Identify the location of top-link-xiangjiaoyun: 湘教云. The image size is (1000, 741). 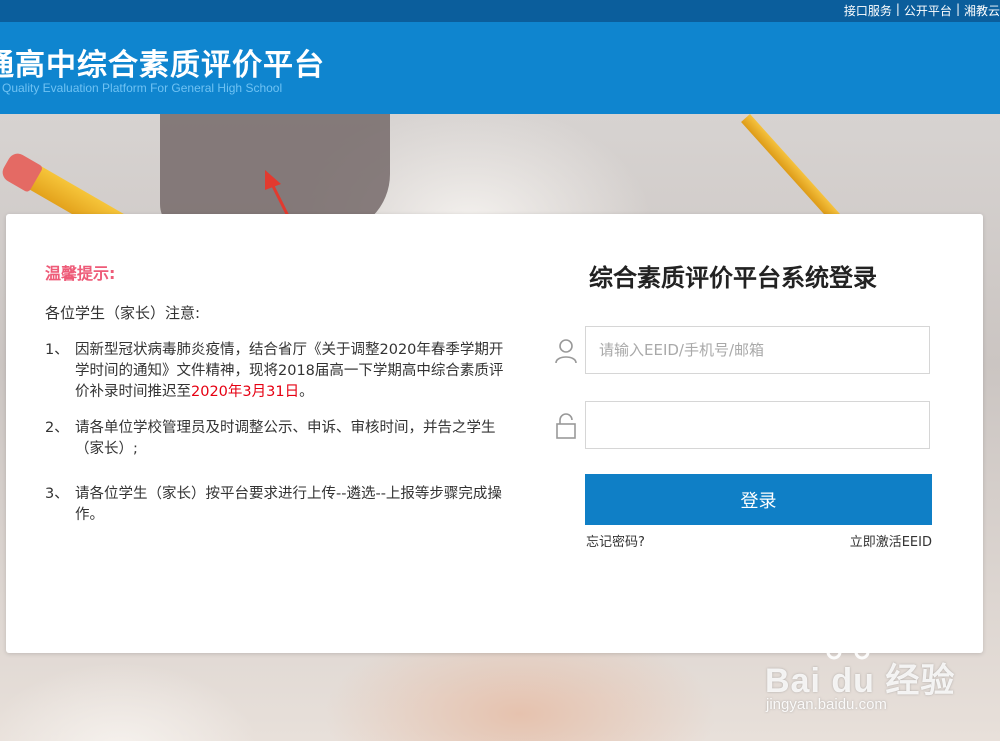
(982, 10).